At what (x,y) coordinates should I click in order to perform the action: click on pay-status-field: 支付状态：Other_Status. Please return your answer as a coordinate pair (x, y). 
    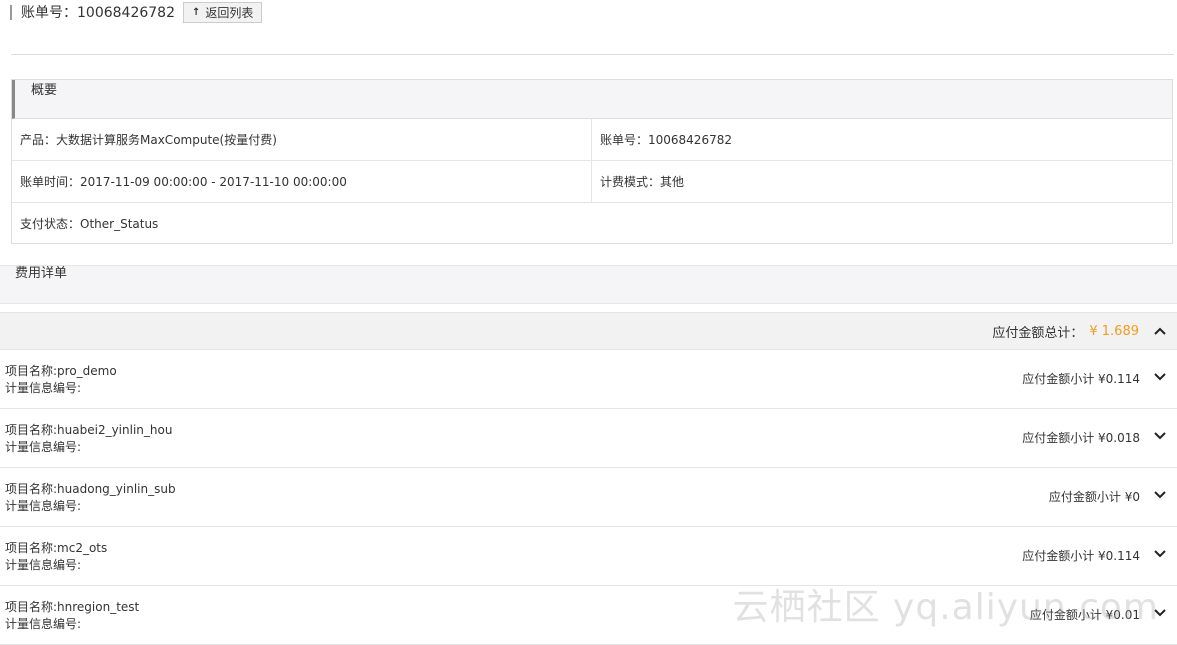
    Looking at the image, I should click on (89, 224).